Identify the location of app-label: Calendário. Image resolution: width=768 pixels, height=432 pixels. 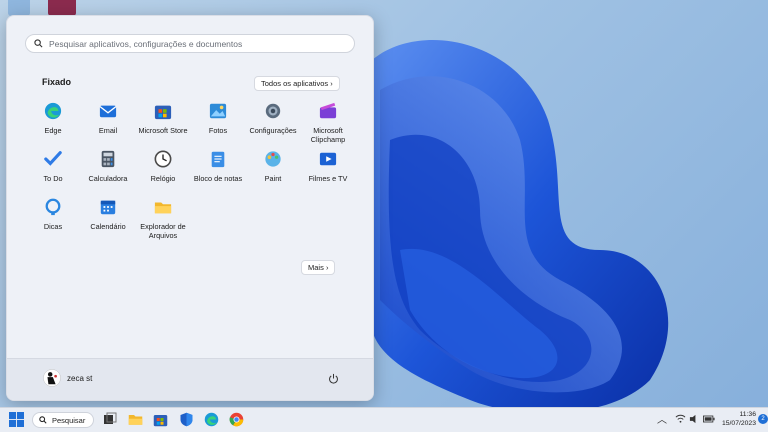
(108, 226).